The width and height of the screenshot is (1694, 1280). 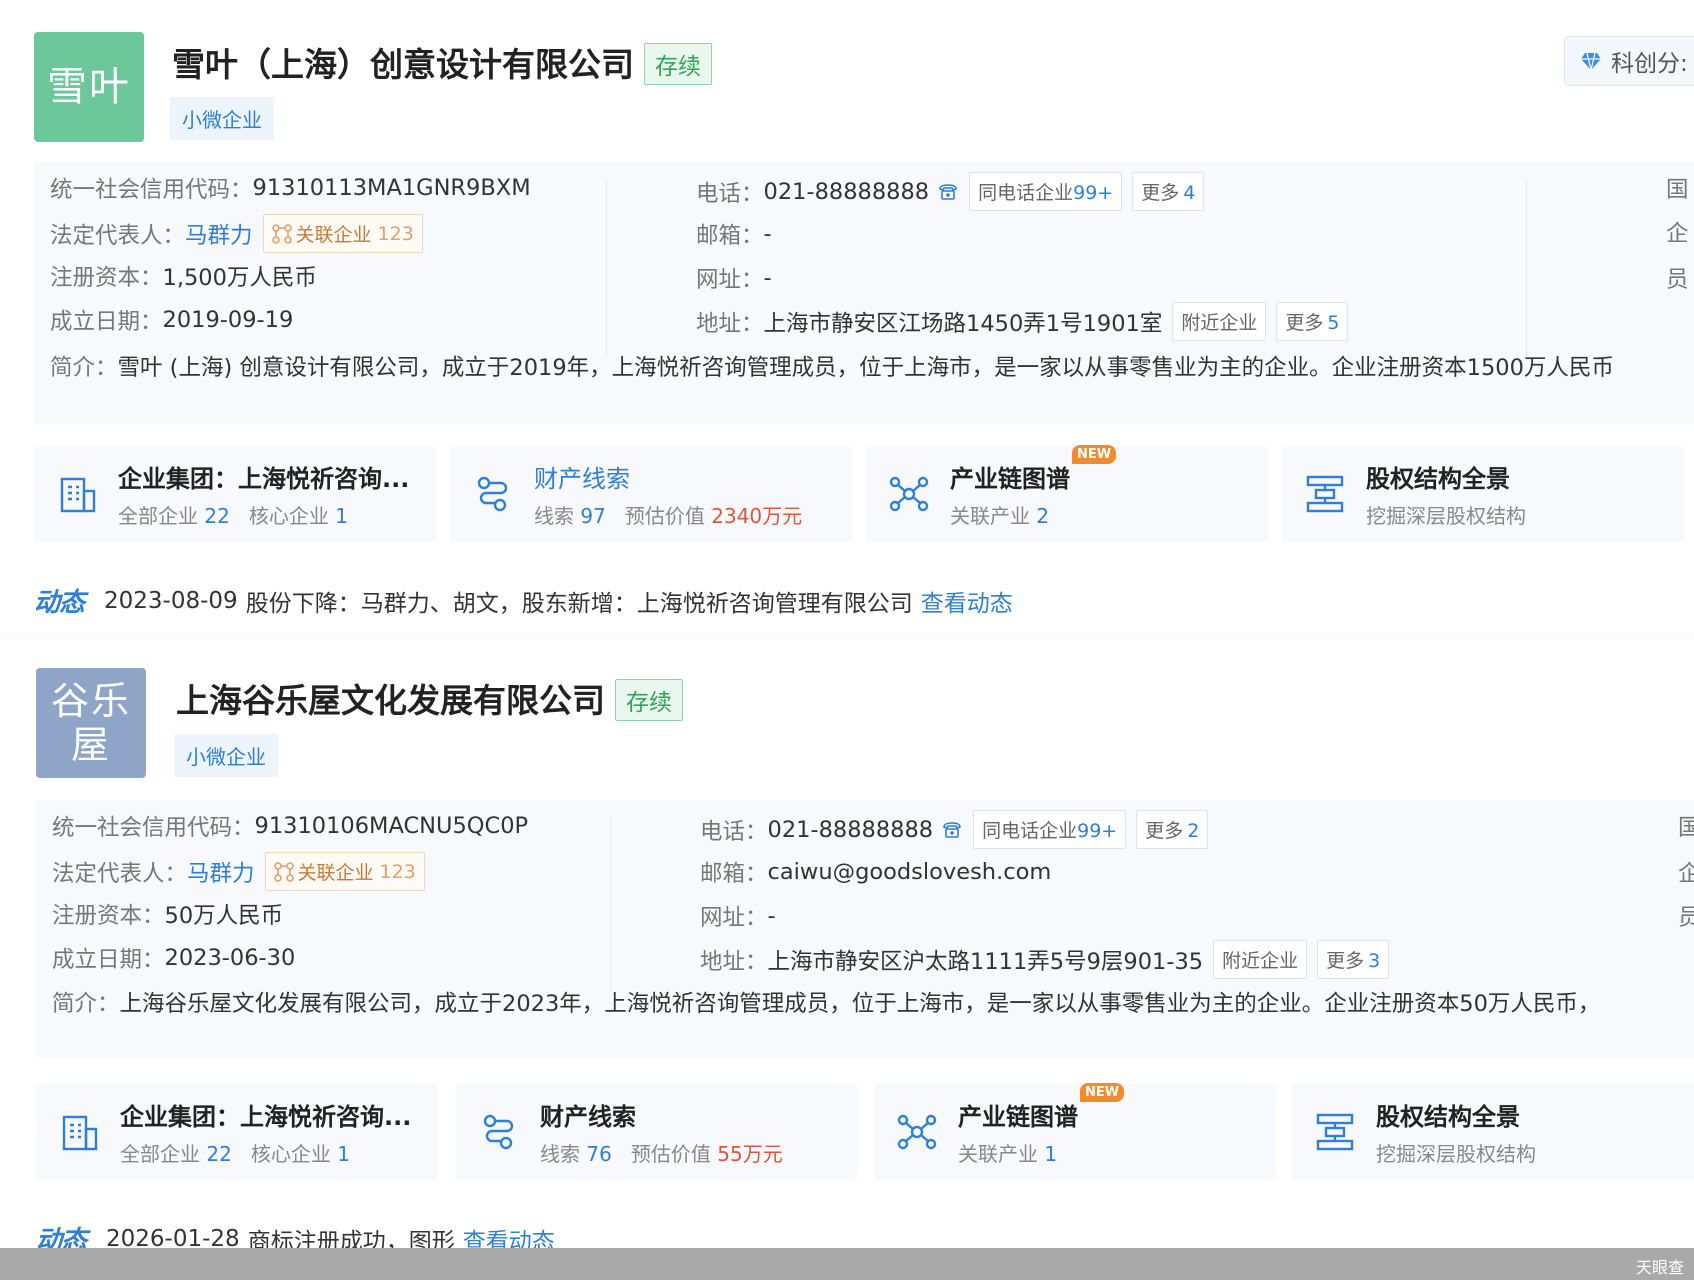 I want to click on asset-clues-count: 76, so click(x=599, y=1154).